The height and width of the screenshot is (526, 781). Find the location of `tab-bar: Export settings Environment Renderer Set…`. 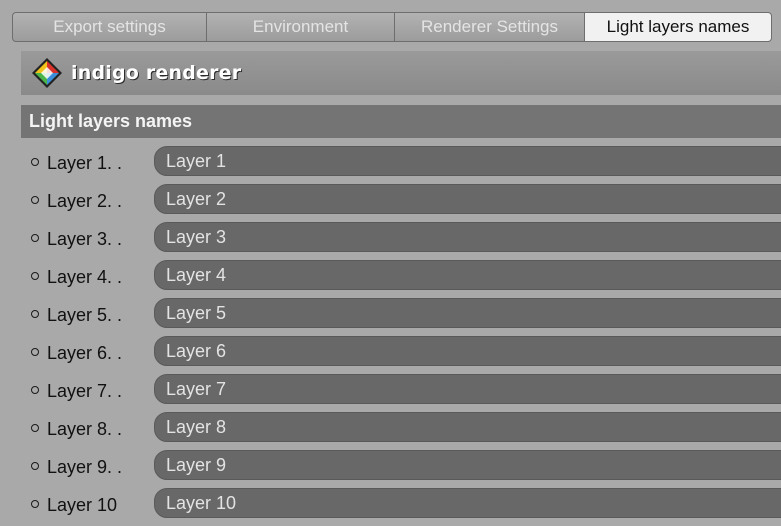

tab-bar: Export settings Environment Renderer Set… is located at coordinates (392, 27).